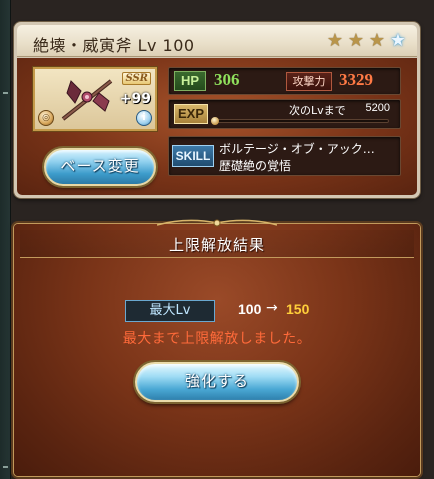 This screenshot has width=434, height=479. I want to click on weapon-thumbnail: SSR +99 ◎ i, so click(95, 99).